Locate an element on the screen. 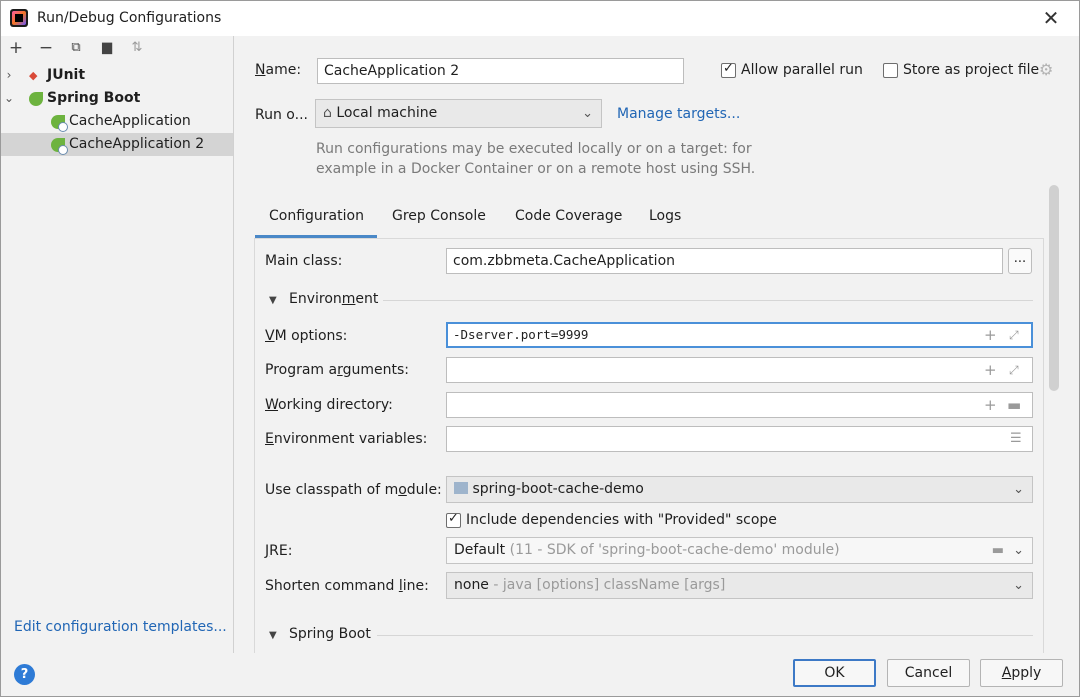 This screenshot has width=1080, height=697. tree-item-spring-boot: ⌄ Spring Boot is located at coordinates (117, 98).